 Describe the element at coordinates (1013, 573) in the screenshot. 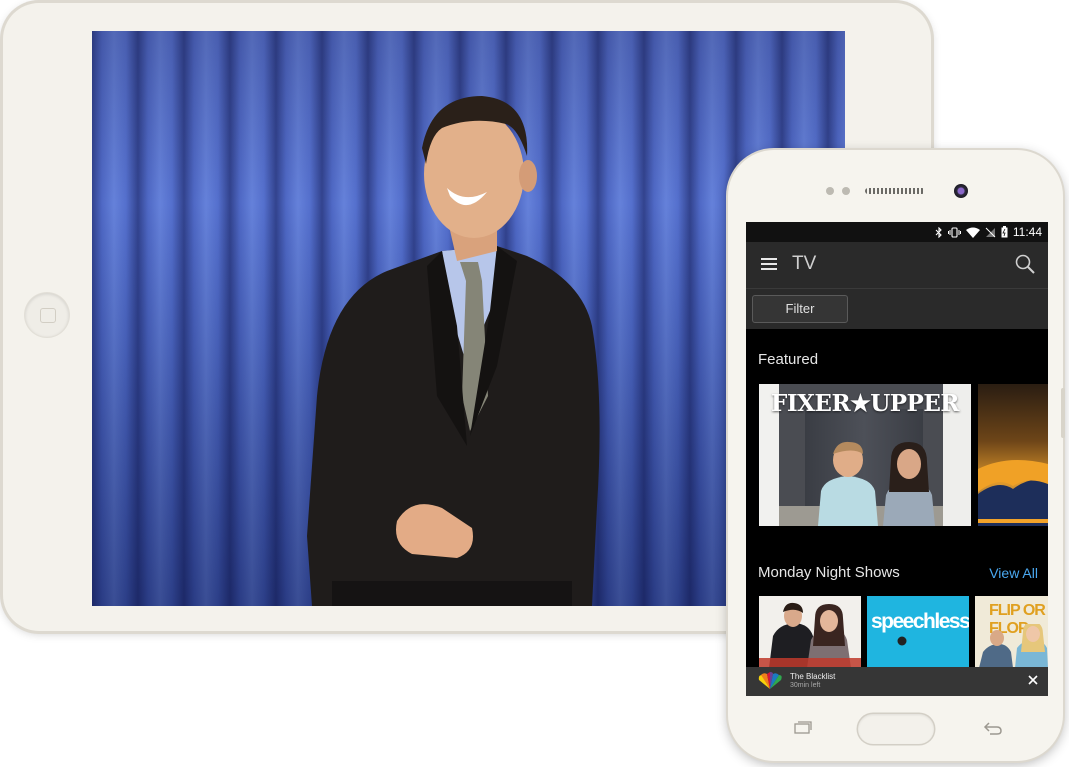

I see `view-all-link: View All` at that location.